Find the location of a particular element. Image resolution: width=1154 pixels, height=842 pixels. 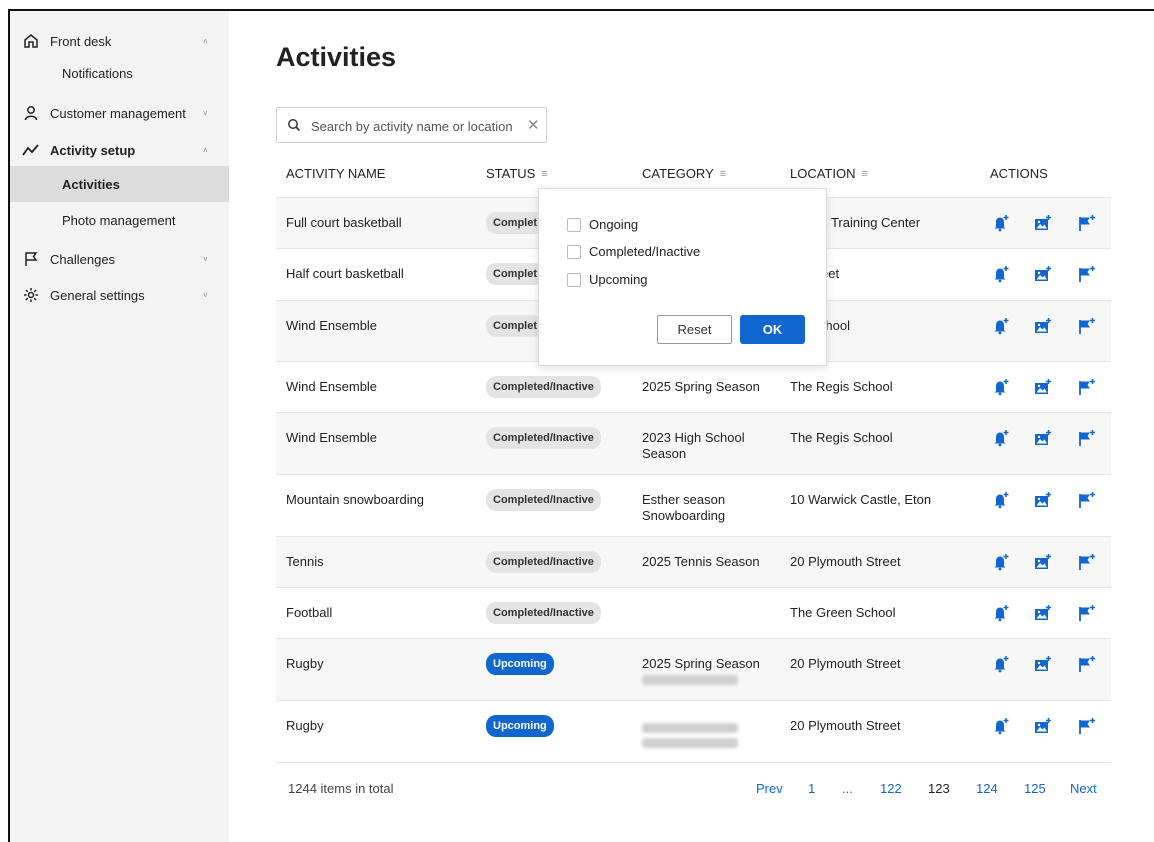

location: The Regis School is located at coordinates (841, 437).